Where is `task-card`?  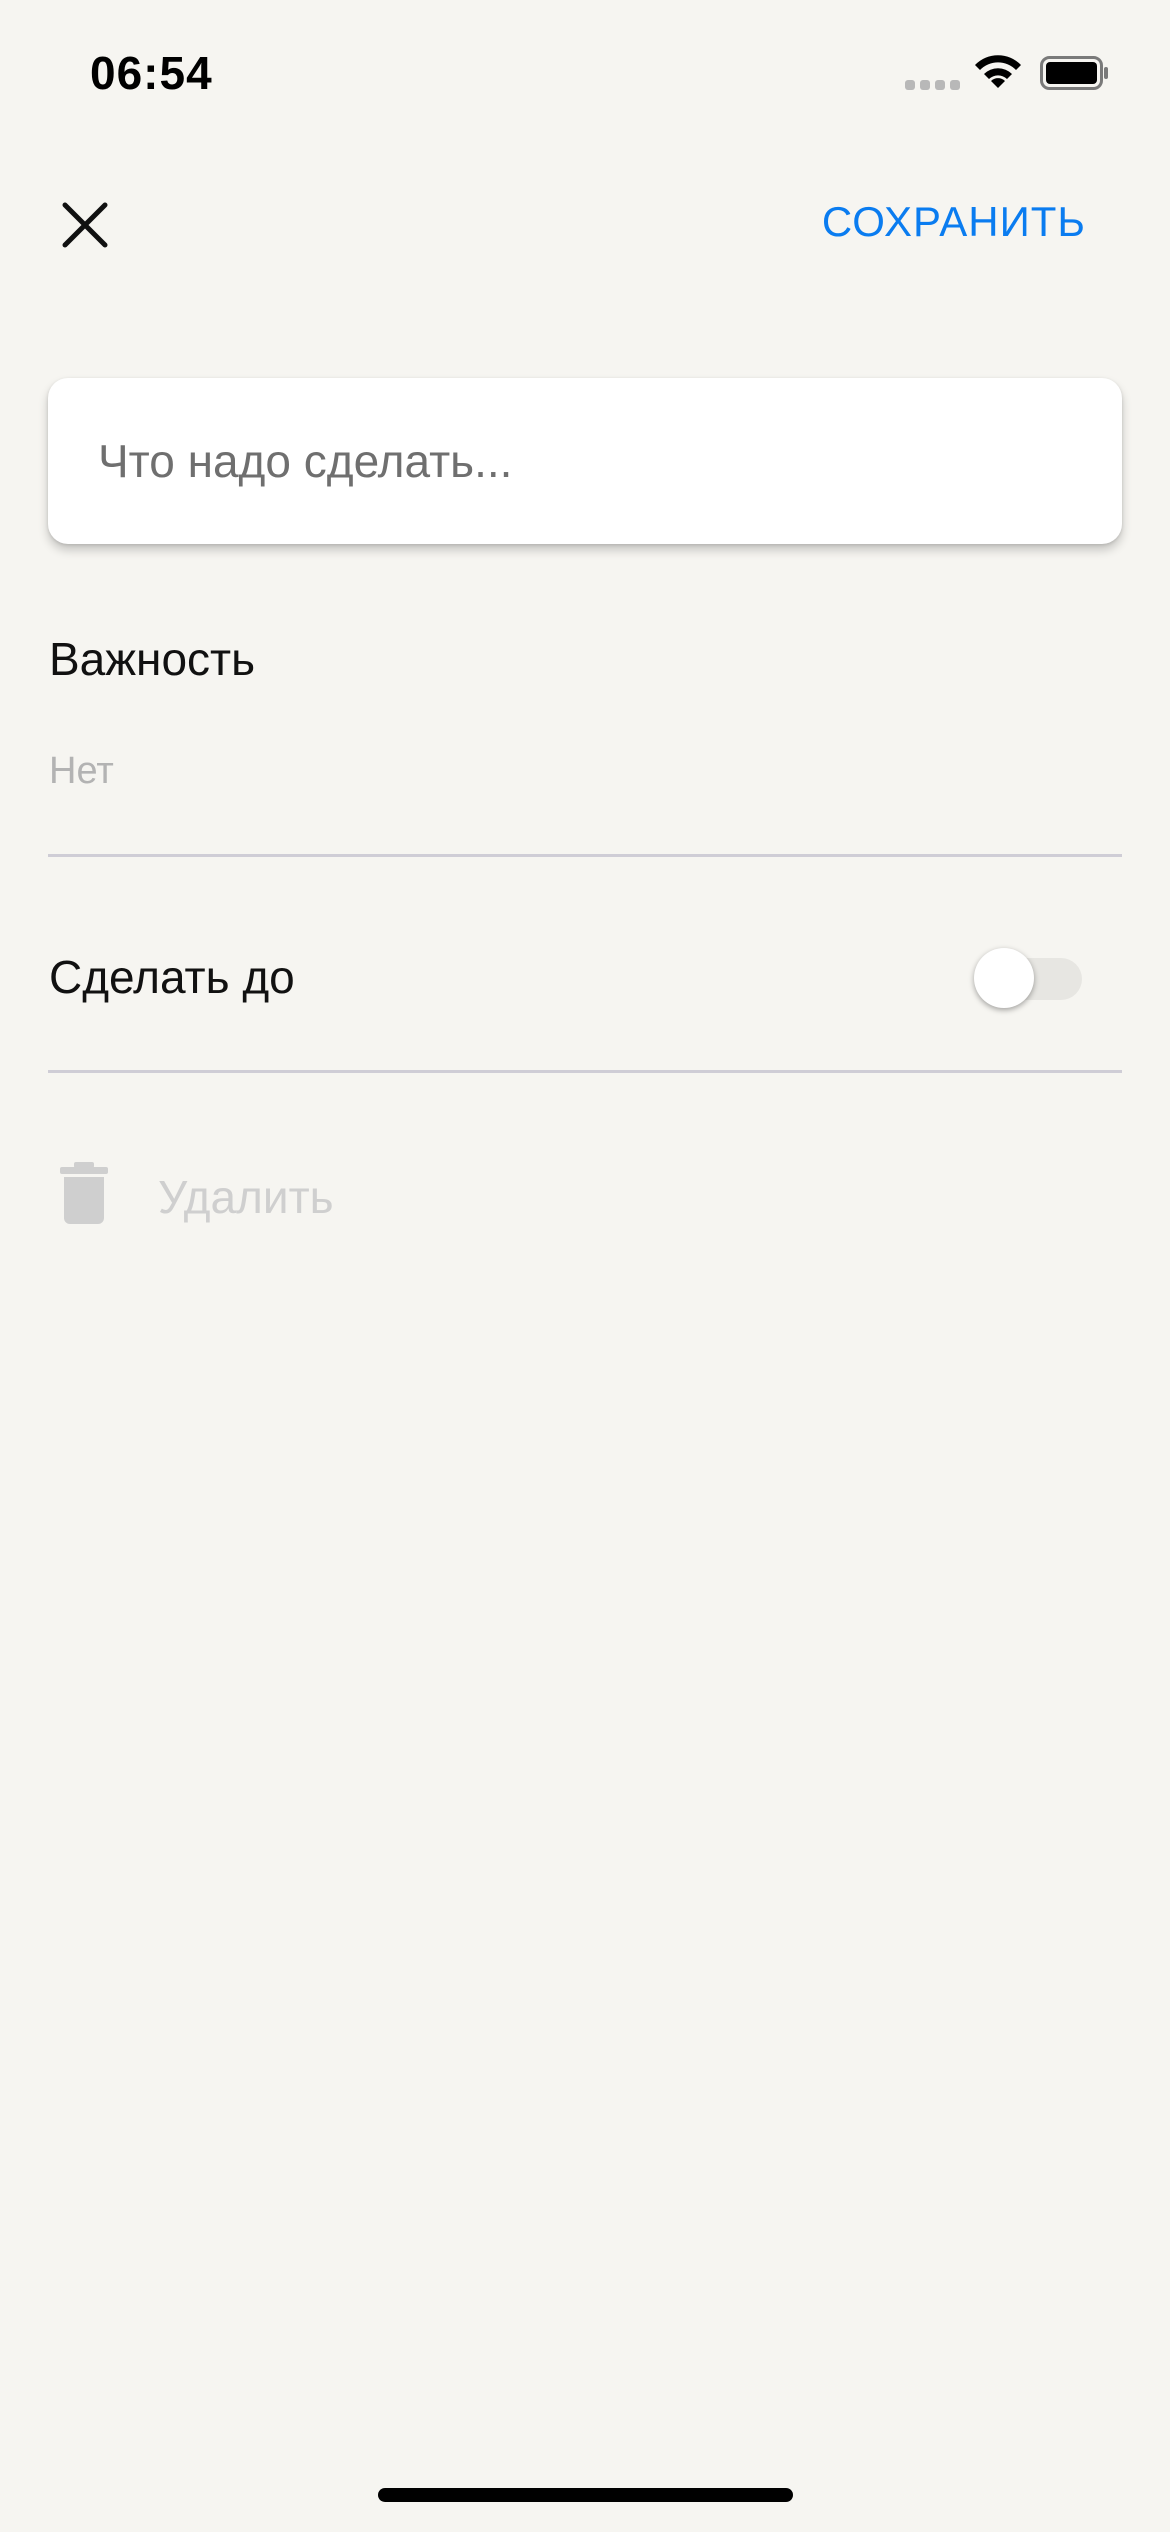 task-card is located at coordinates (585, 461).